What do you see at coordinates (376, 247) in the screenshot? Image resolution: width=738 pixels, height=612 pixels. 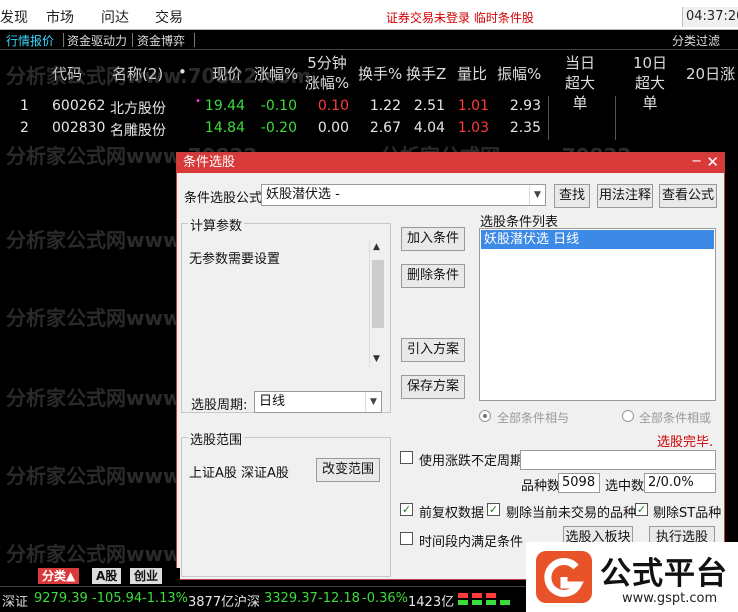 I see `scroll-up-icon: ▲` at bounding box center [376, 247].